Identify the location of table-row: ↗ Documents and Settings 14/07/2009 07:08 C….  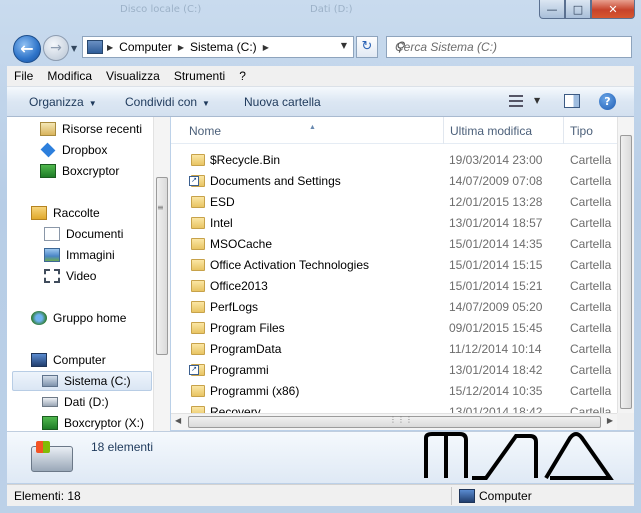
(394, 181).